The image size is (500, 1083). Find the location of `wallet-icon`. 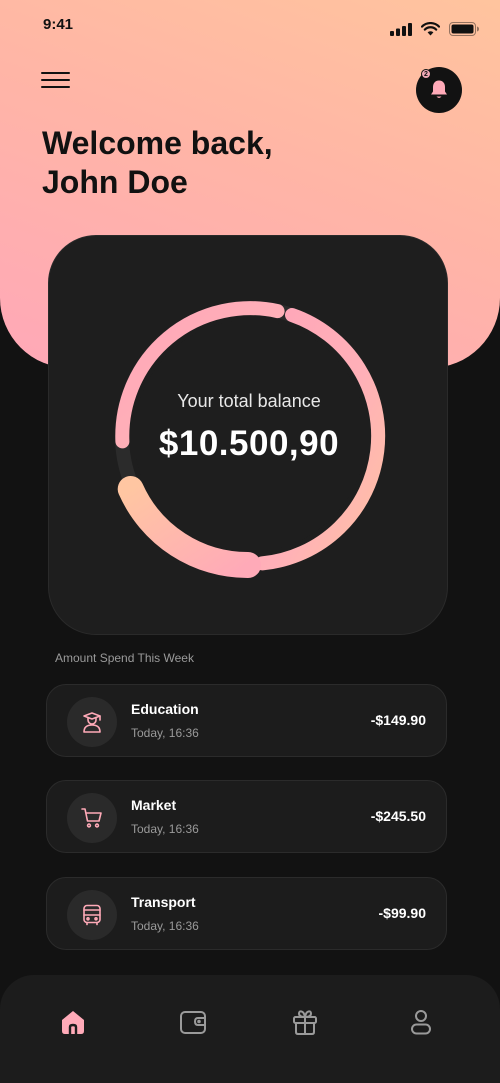

wallet-icon is located at coordinates (193, 1022).